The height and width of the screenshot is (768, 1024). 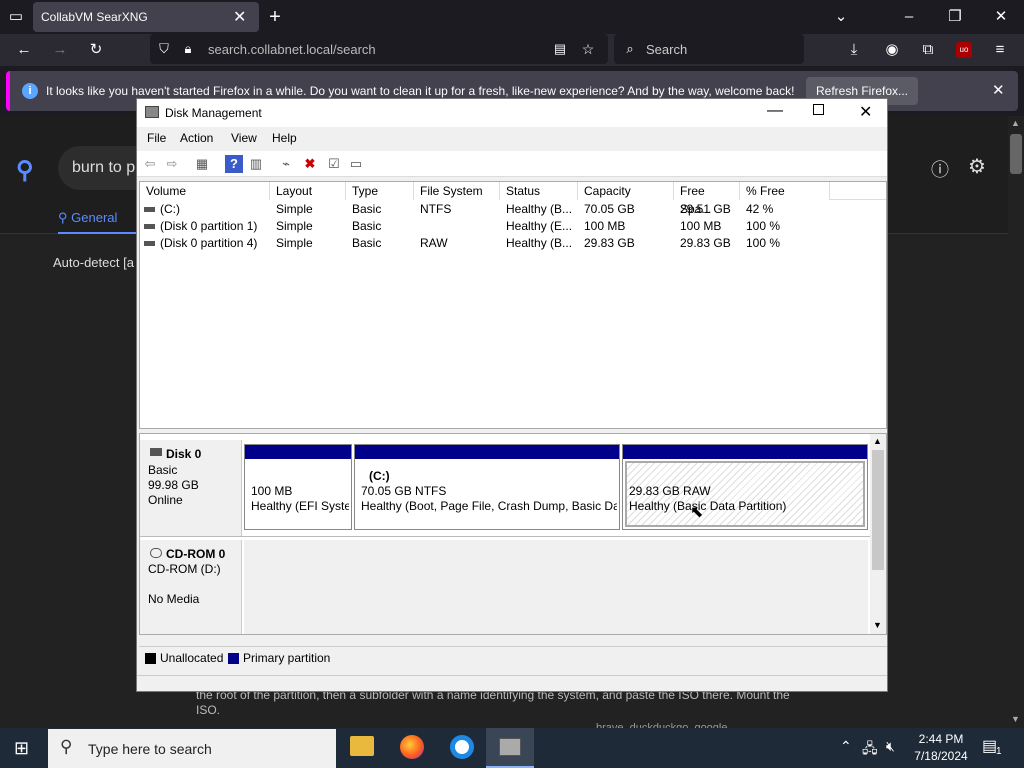 What do you see at coordinates (955, 17) in the screenshot?
I see `restore-icon: ❐` at bounding box center [955, 17].